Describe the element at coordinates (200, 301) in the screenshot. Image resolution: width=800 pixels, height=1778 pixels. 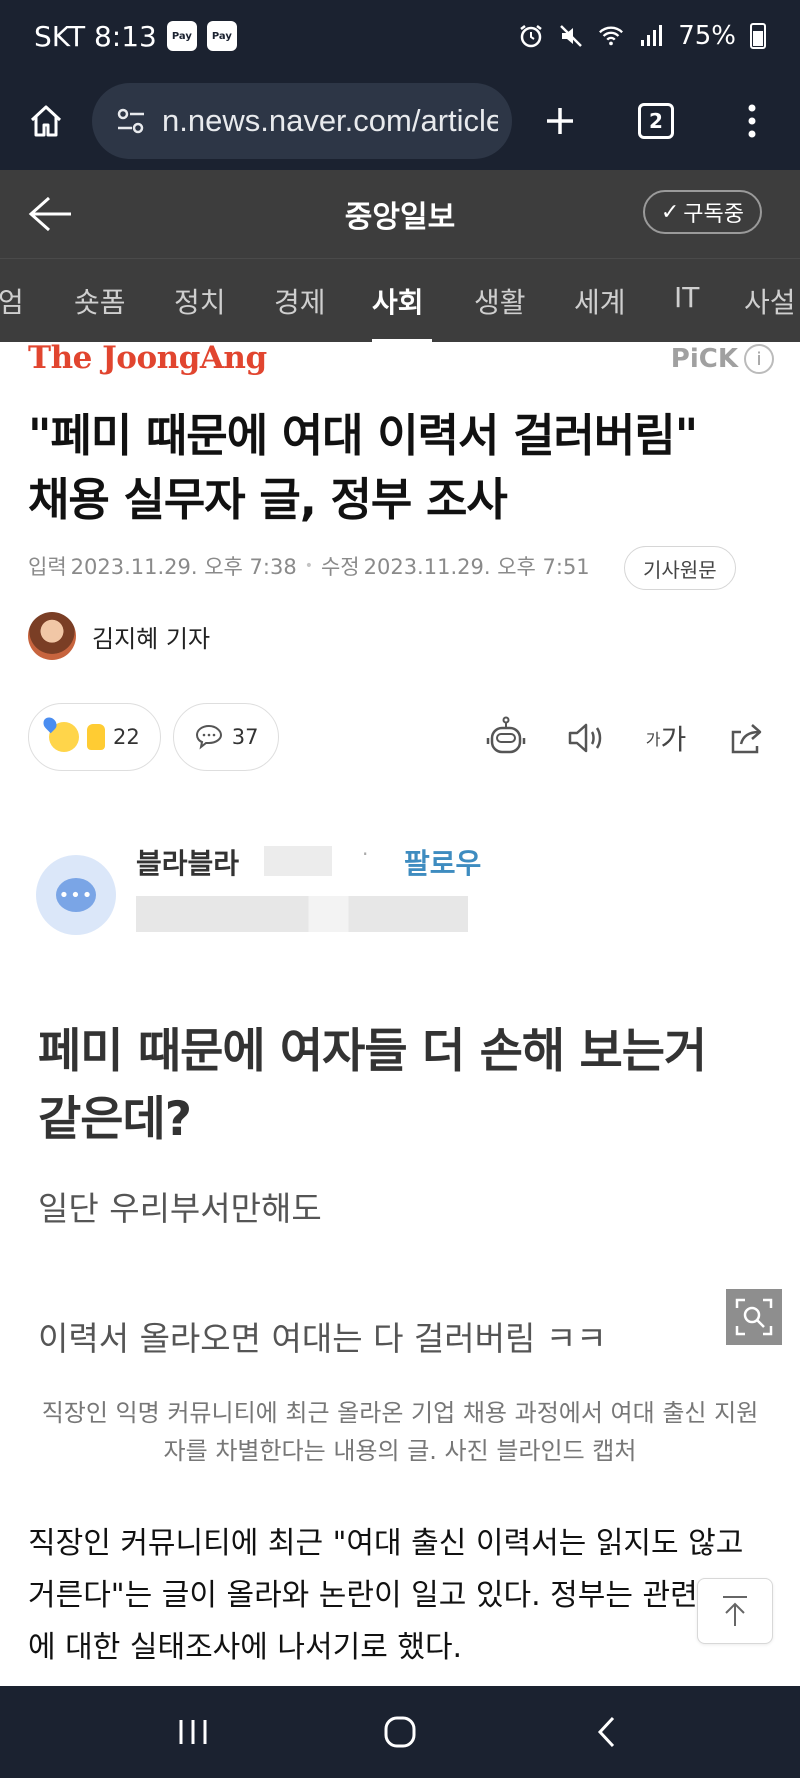
I see `tab-politics: 정치` at that location.